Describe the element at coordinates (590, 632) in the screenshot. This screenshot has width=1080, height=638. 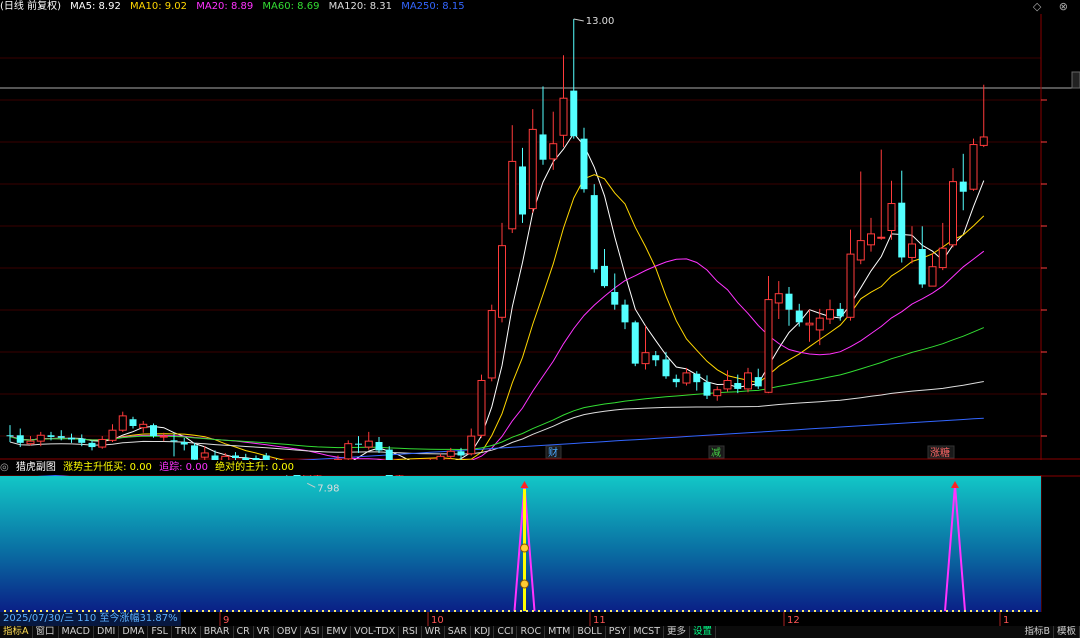
I see `indicator-tab: BOLL` at that location.